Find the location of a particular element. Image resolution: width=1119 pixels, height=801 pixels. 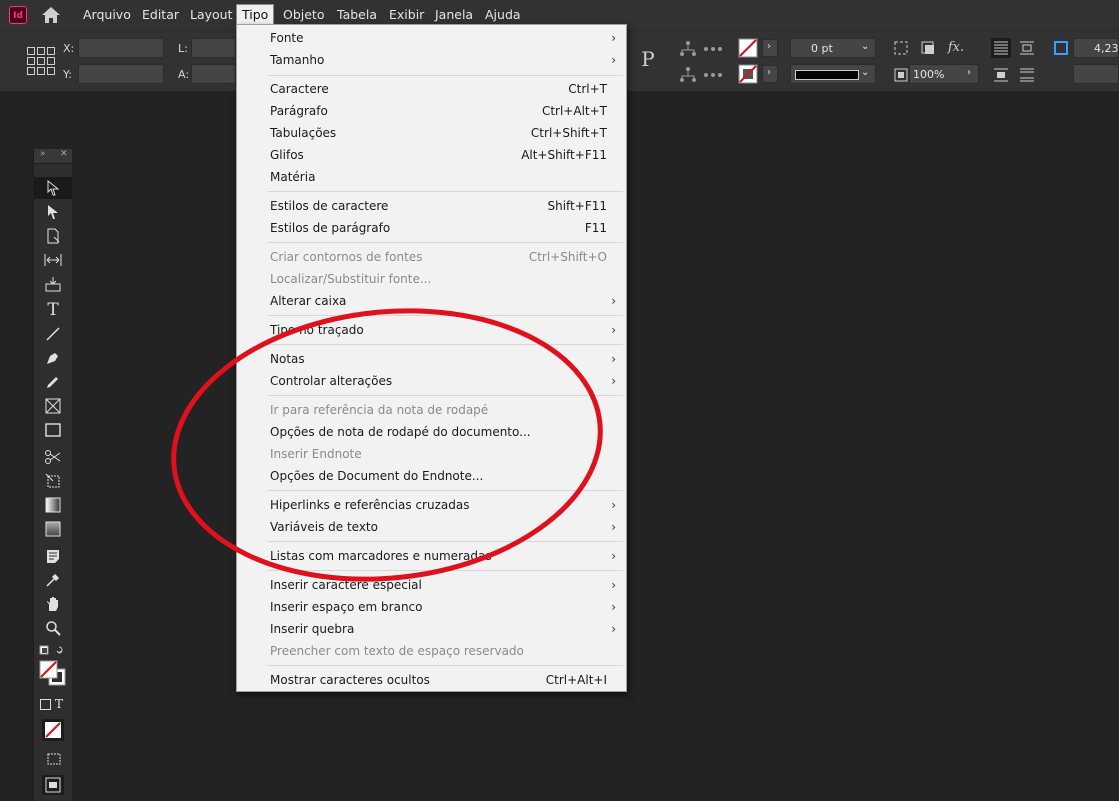

rectangle-frame-tool-icon is located at coordinates (53, 406).